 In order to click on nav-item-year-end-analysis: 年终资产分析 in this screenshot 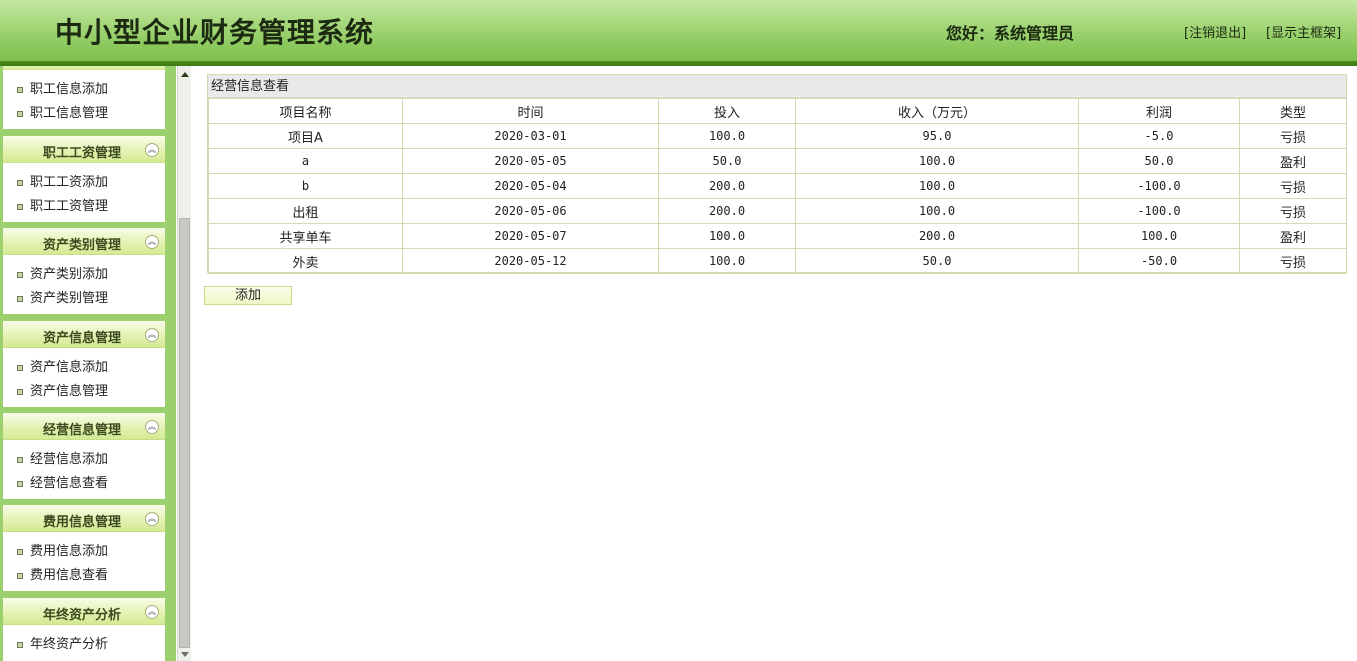, I will do `click(84, 645)`.